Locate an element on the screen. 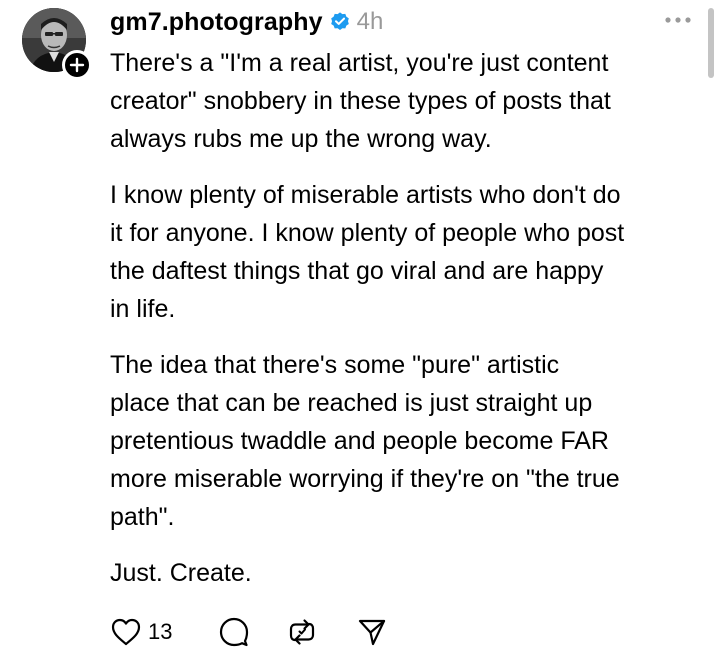 This screenshot has width=720, height=667. follow-button is located at coordinates (77, 65).